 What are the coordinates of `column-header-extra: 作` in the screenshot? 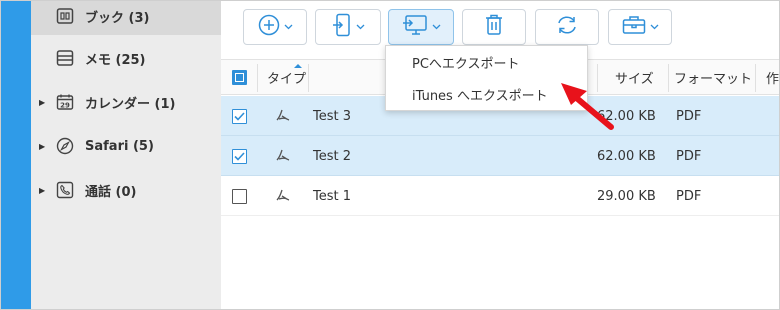 It's located at (772, 77).